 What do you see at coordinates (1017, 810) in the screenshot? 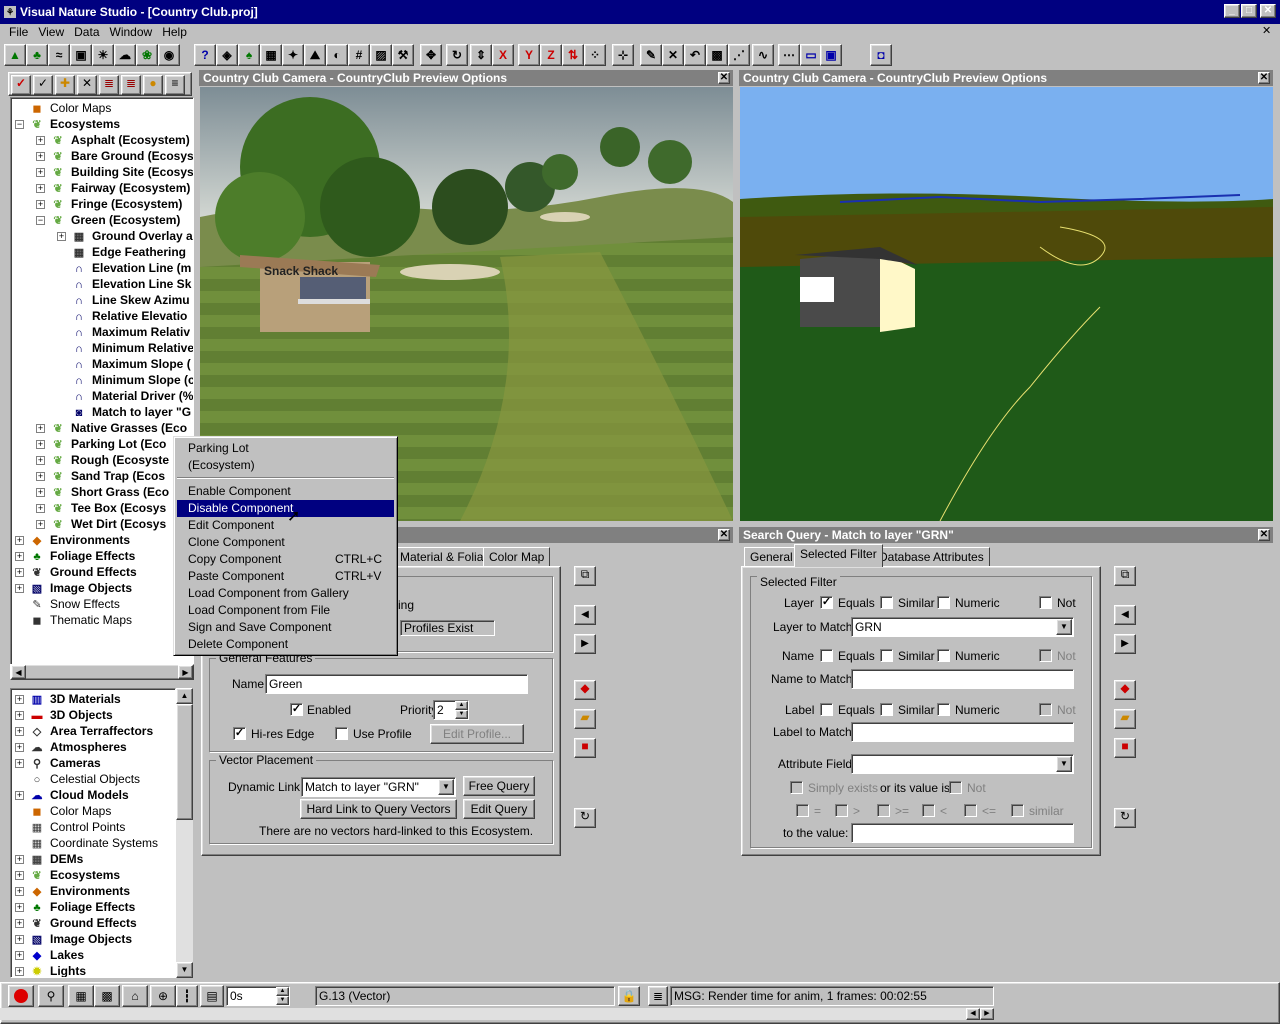
I see `op-similar-checkbox` at bounding box center [1017, 810].